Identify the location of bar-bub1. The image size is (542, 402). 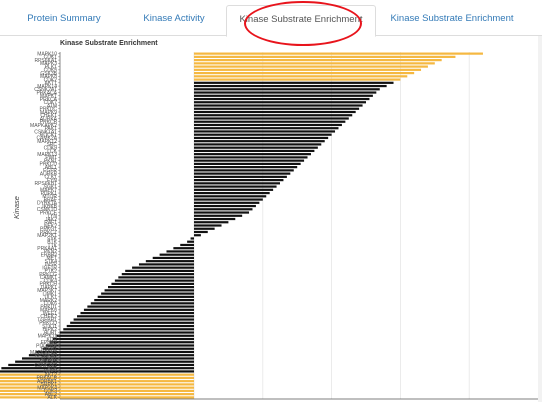
(127, 332).